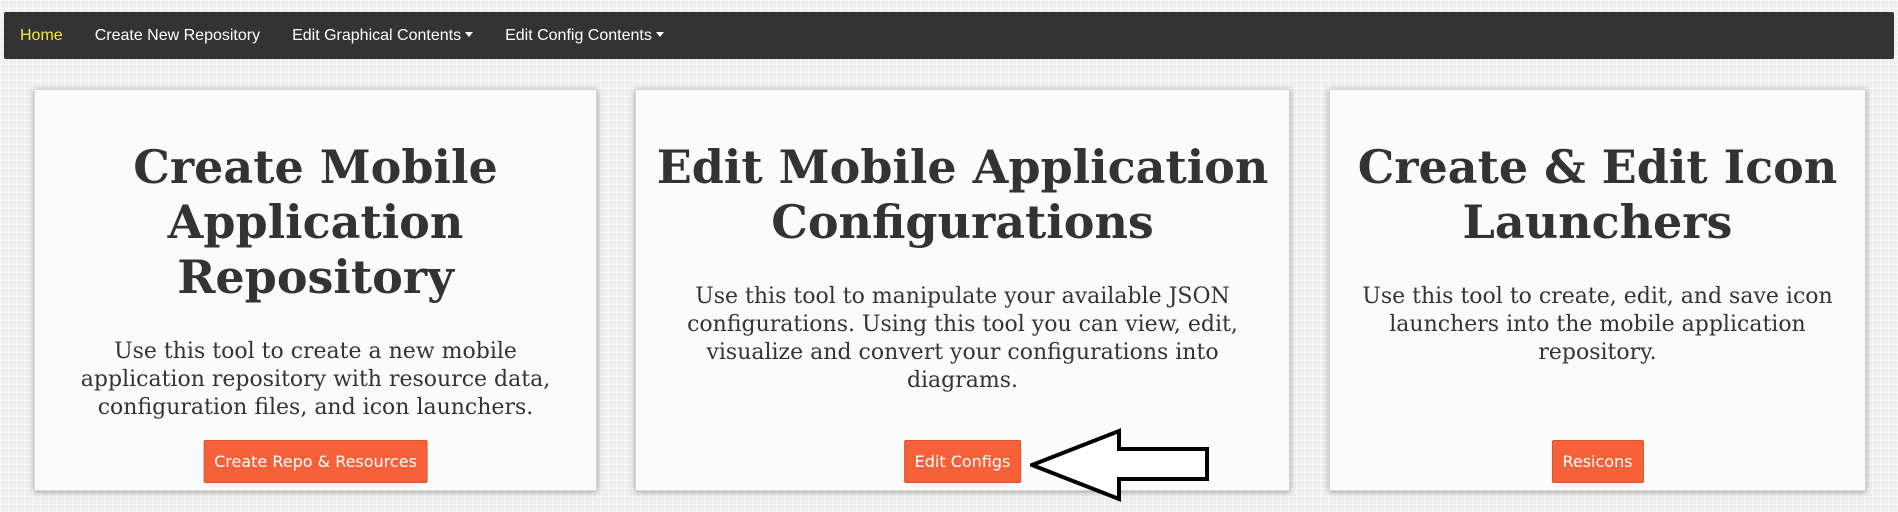 The width and height of the screenshot is (1898, 512). Describe the element at coordinates (315, 461) in the screenshot. I see `create-repo-resources-button: Create Repo & Resources` at that location.